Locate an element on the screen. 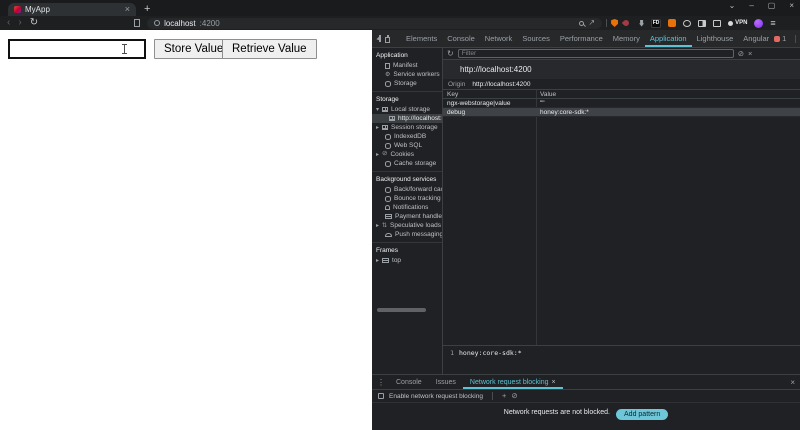 The image size is (800, 430). page-favicon-icon is located at coordinates (17, 9).